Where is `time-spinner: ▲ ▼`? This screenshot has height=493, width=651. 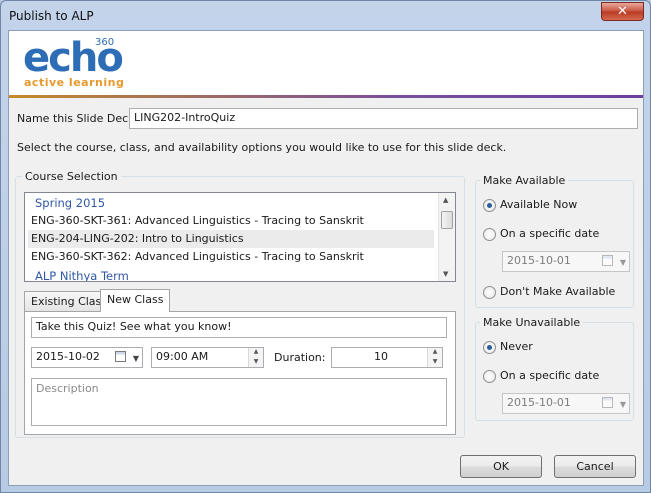
time-spinner: ▲ ▼ is located at coordinates (255, 357).